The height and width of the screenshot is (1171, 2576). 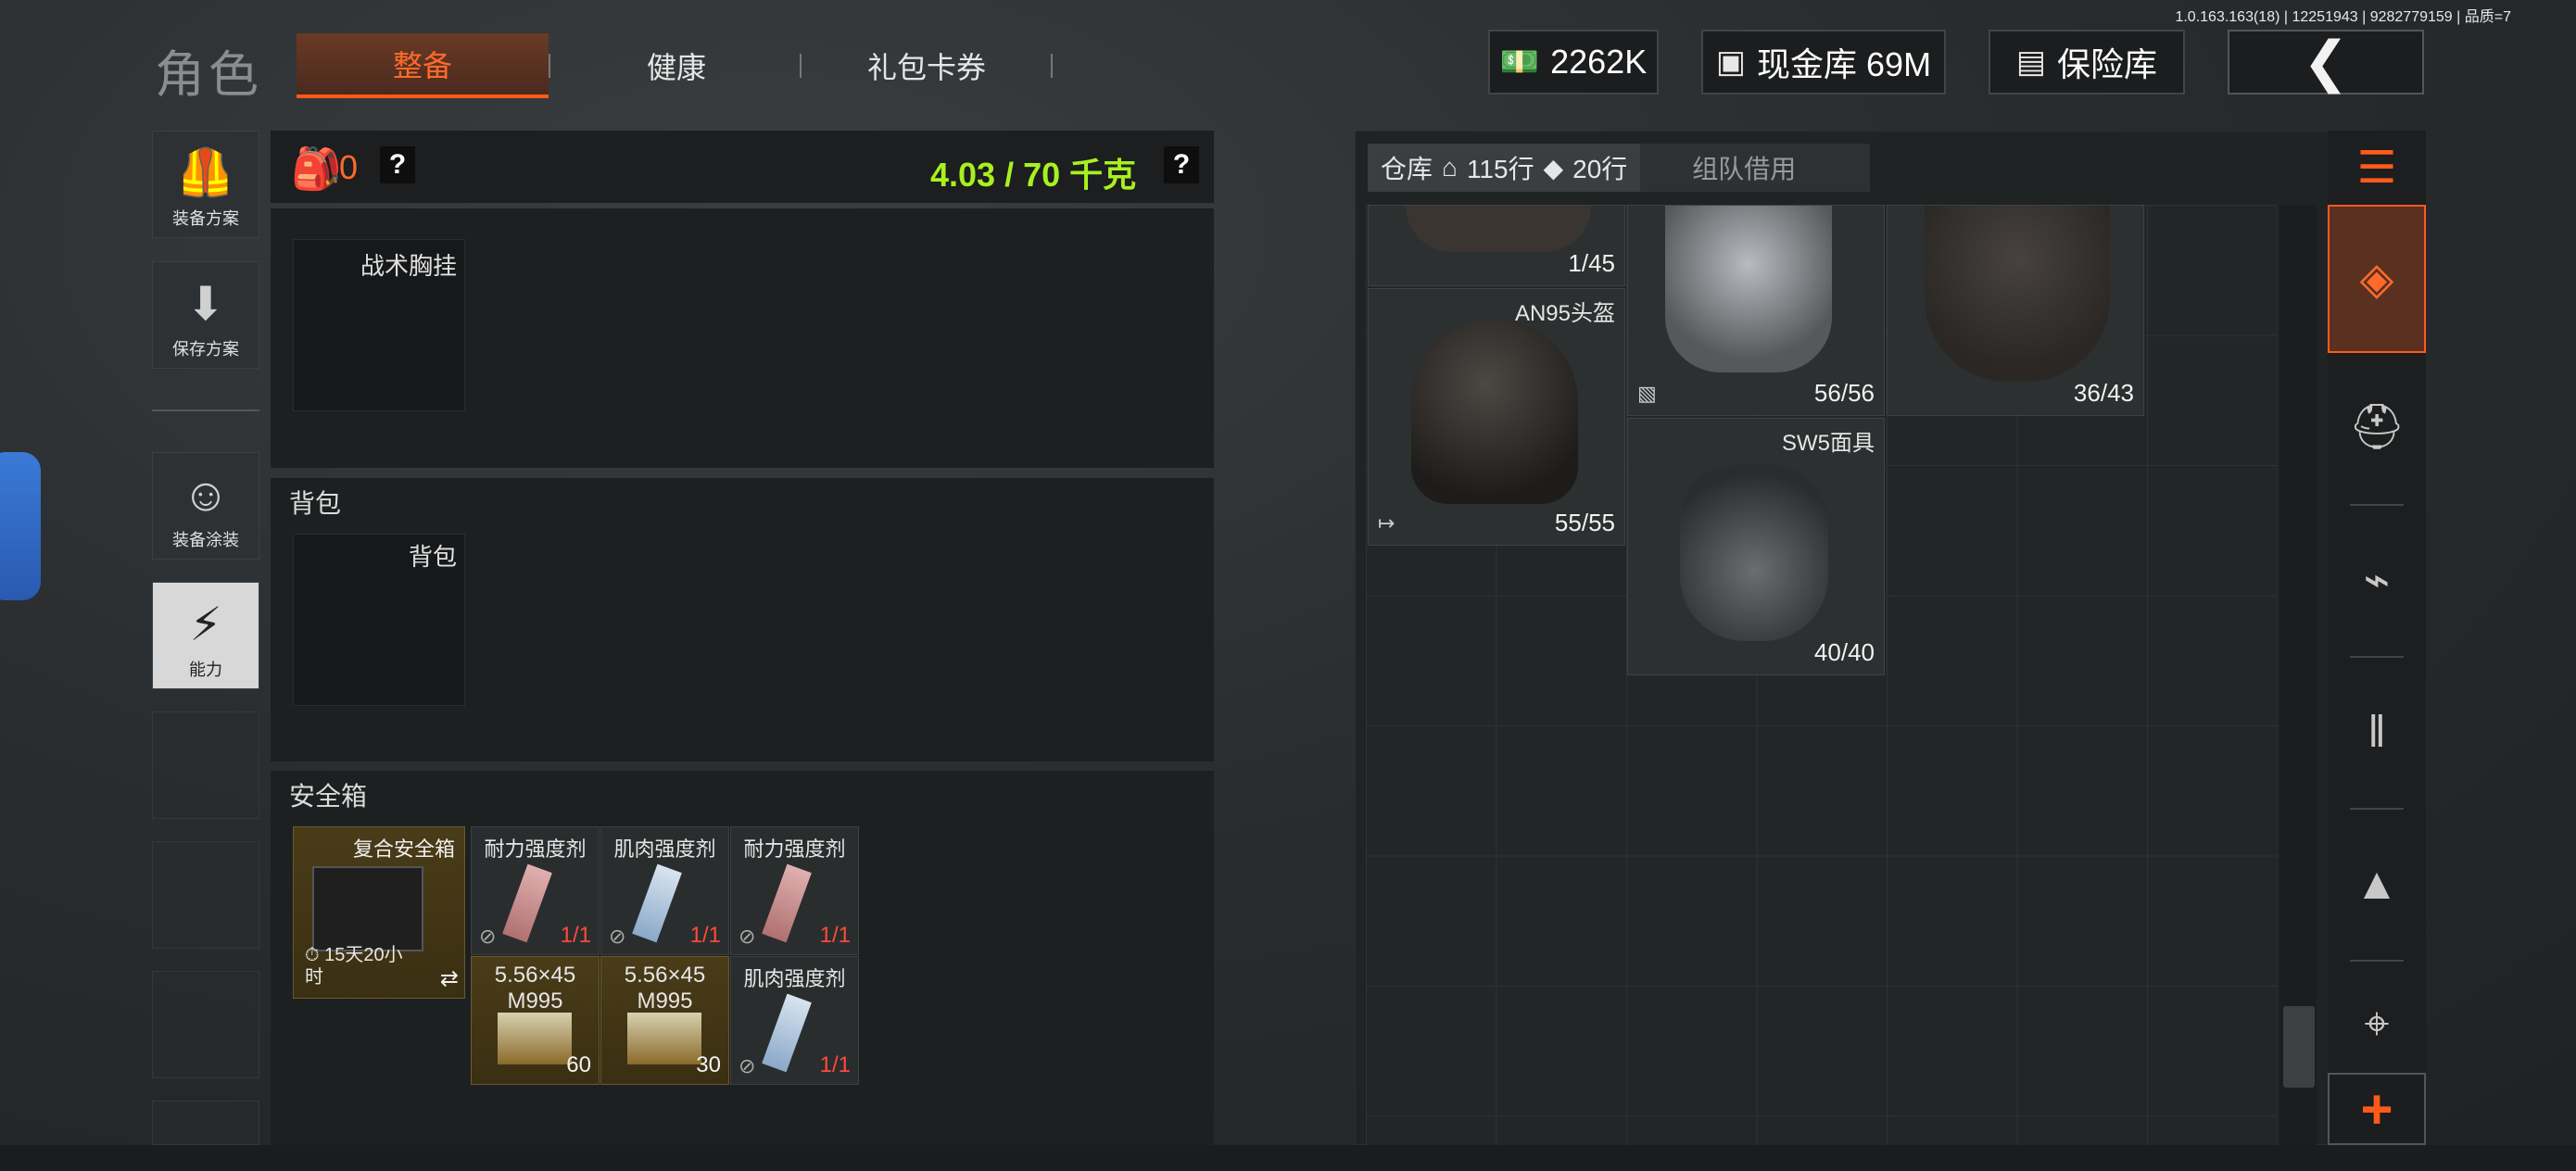 What do you see at coordinates (2377, 168) in the screenshot?
I see `stack-refresh-icon: ☰` at bounding box center [2377, 168].